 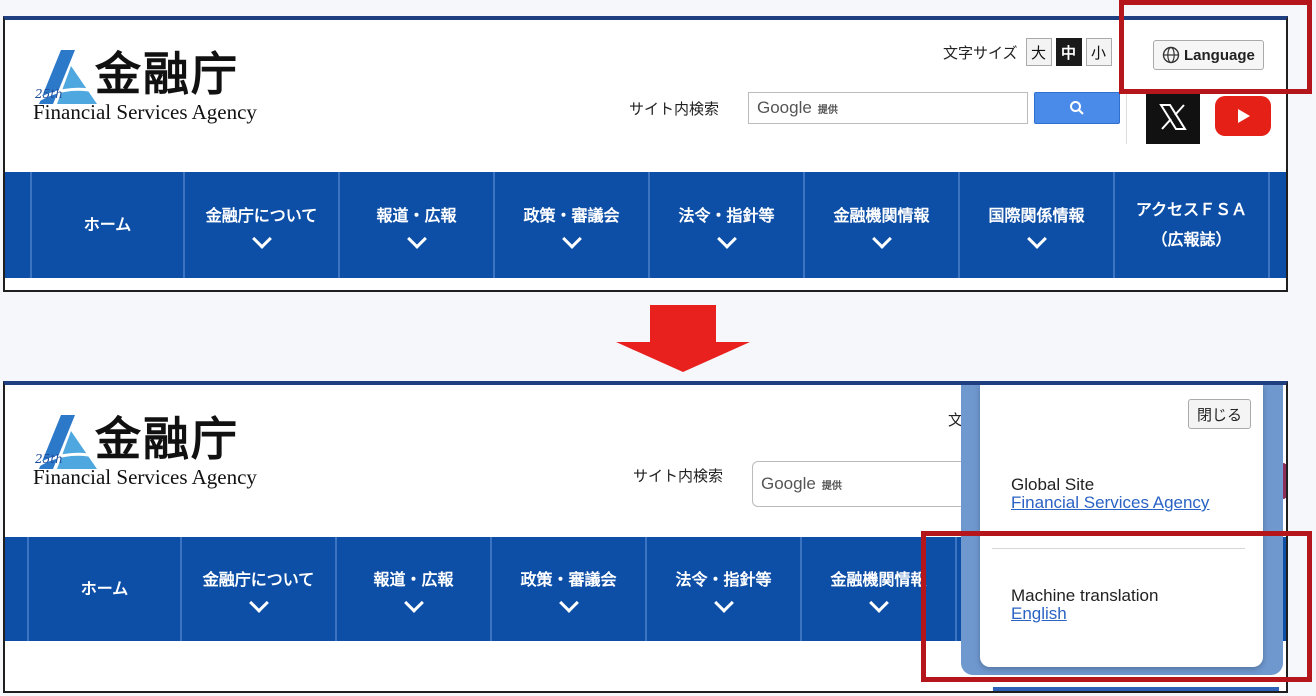 I want to click on nav-item-institutions: 金融機関情報, so click(x=882, y=225).